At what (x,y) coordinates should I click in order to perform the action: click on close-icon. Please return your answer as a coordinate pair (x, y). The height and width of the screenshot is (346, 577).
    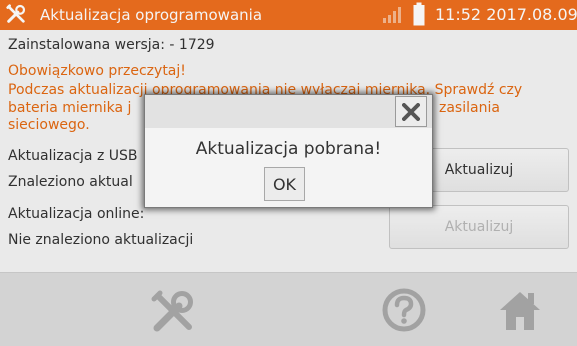
    Looking at the image, I should click on (411, 111).